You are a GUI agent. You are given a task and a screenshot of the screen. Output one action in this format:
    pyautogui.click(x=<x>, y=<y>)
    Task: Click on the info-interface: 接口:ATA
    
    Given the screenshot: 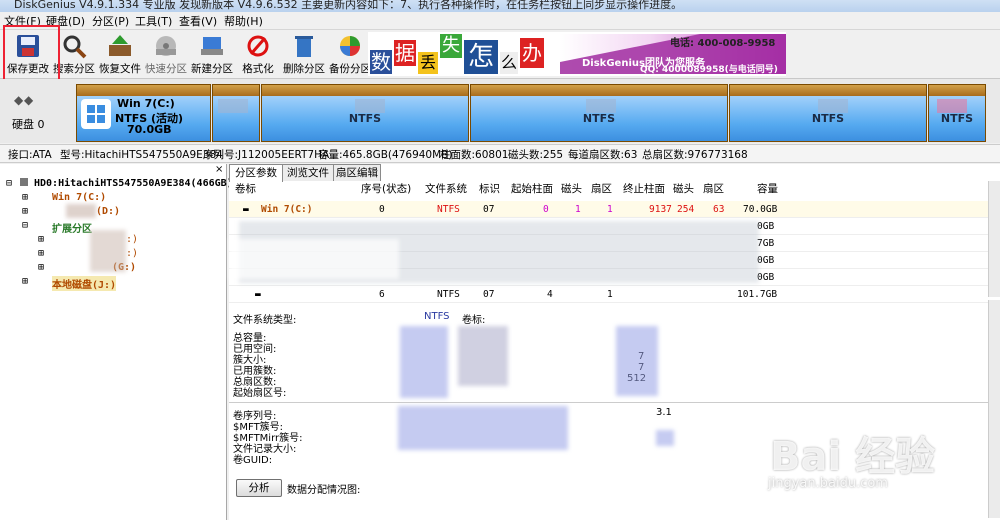 What is the action you would take?
    pyautogui.click(x=30, y=155)
    